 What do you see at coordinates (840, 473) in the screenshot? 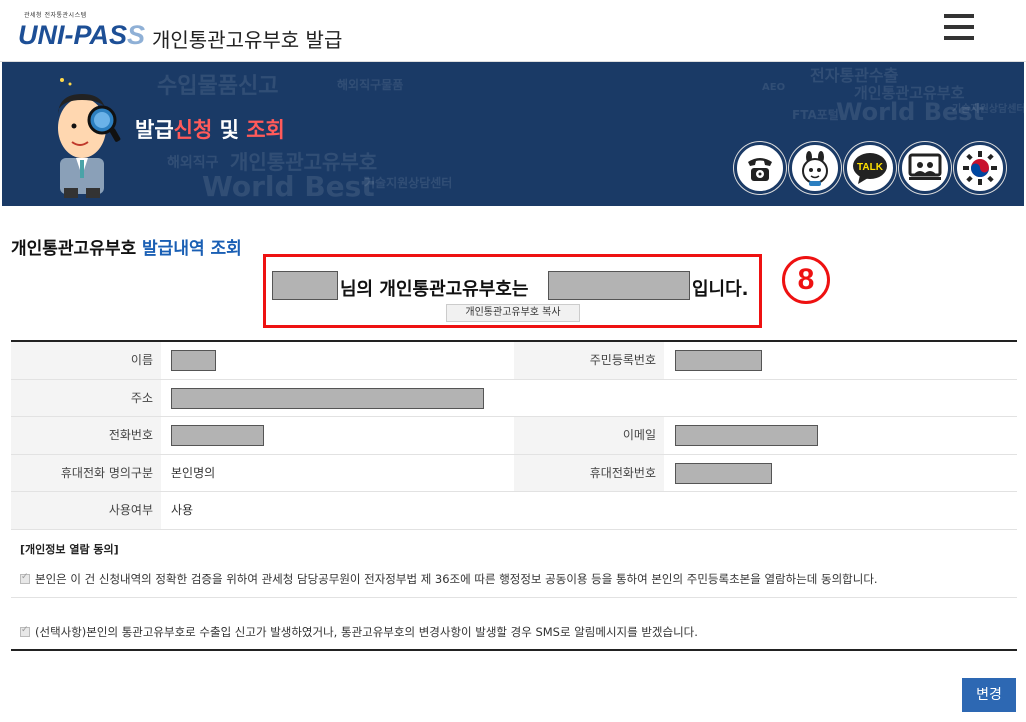
I see `mobile-value` at bounding box center [840, 473].